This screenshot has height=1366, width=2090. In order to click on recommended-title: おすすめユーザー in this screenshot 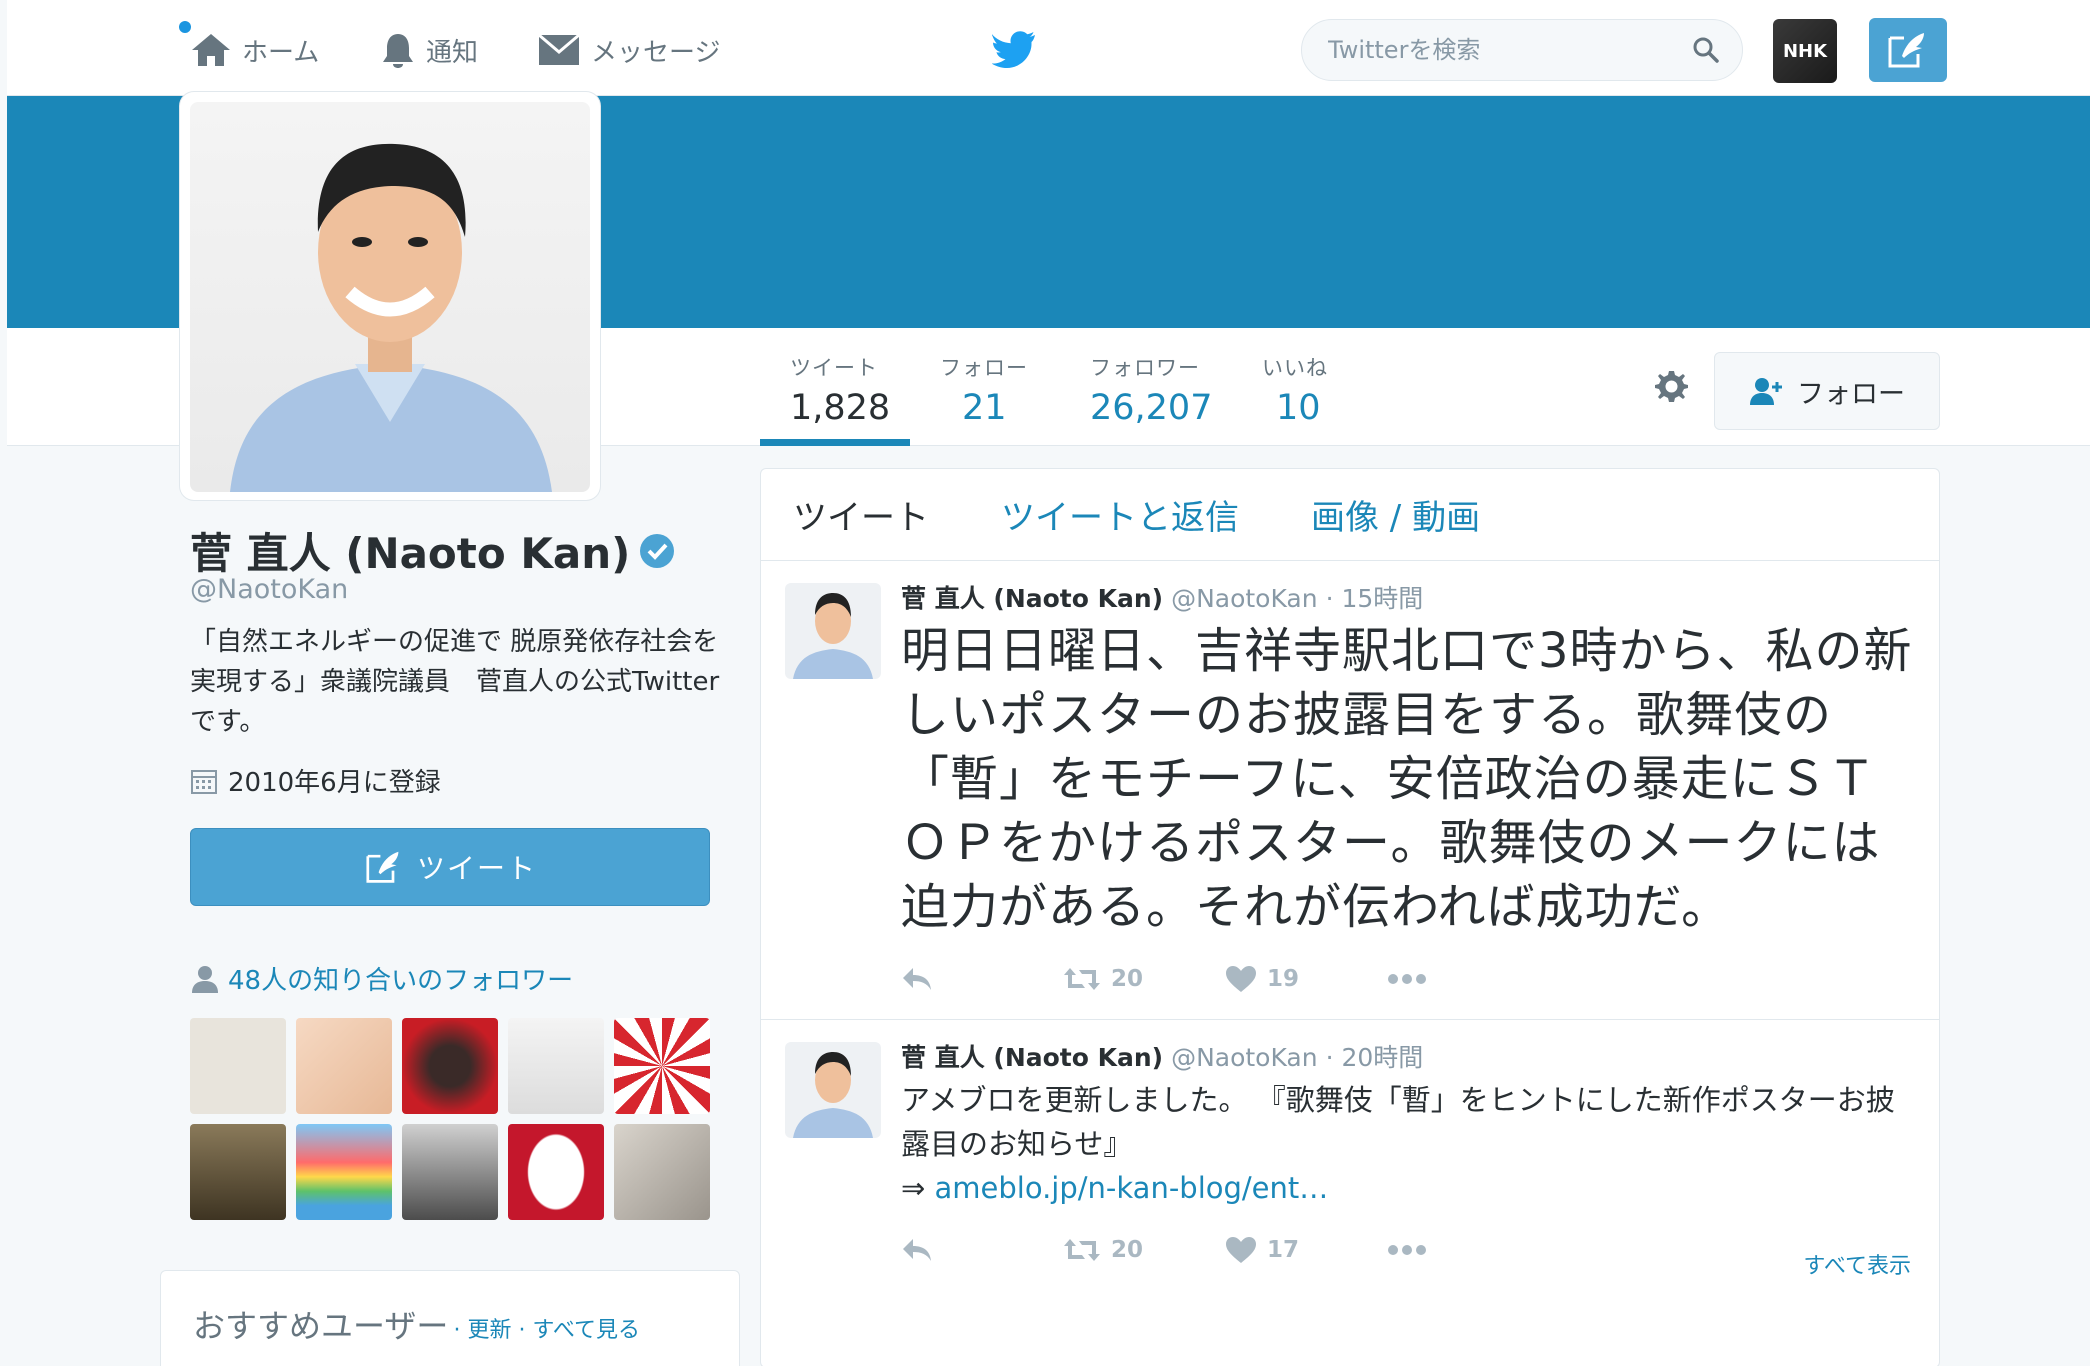, I will do `click(321, 1326)`.